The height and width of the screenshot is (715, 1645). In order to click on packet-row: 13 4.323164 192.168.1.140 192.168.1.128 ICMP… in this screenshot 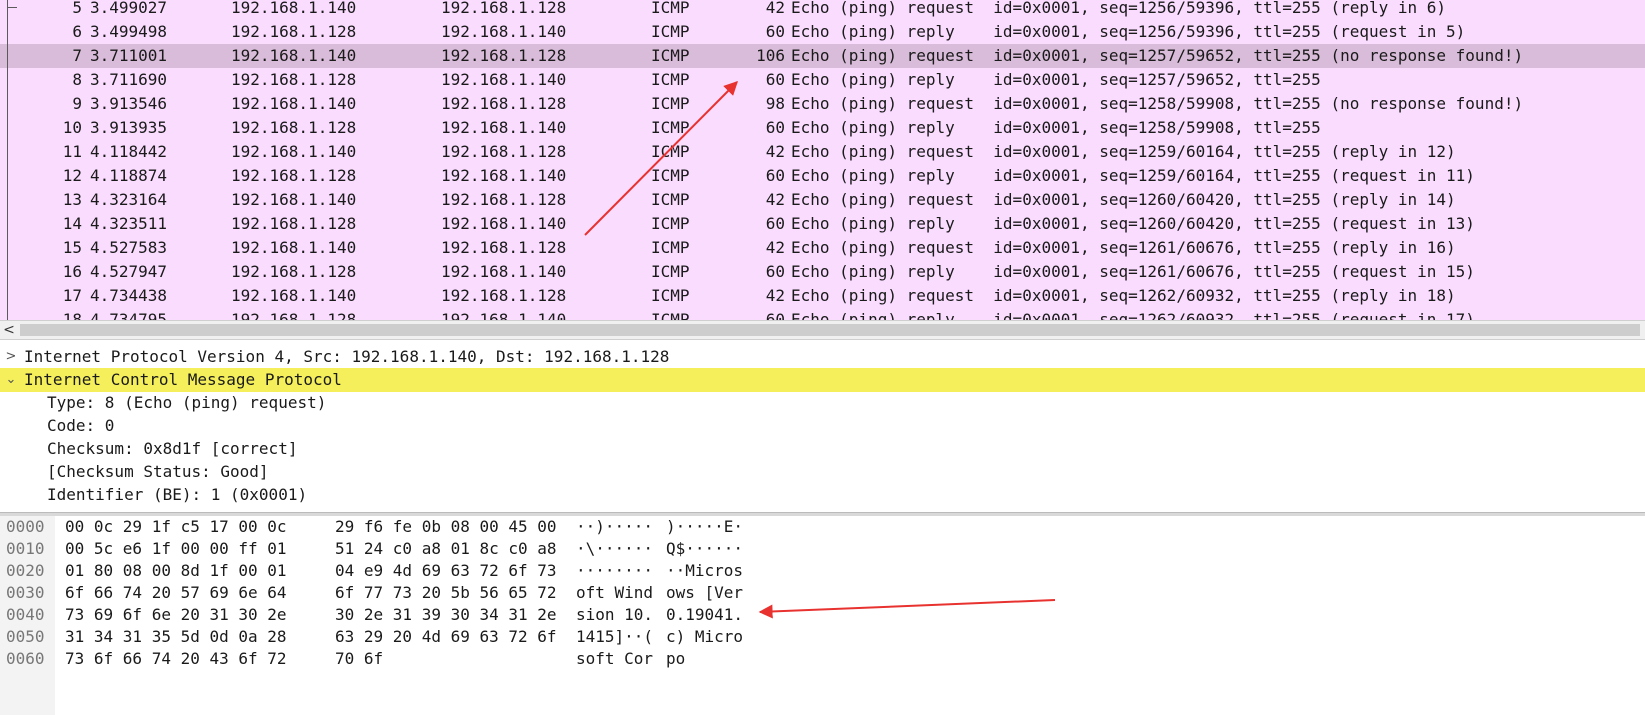, I will do `click(822, 200)`.